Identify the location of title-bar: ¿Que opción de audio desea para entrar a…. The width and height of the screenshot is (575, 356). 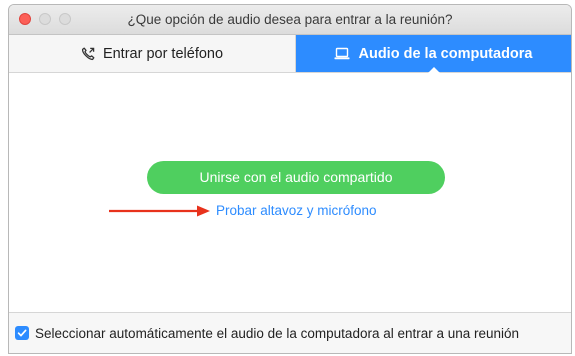
(290, 20).